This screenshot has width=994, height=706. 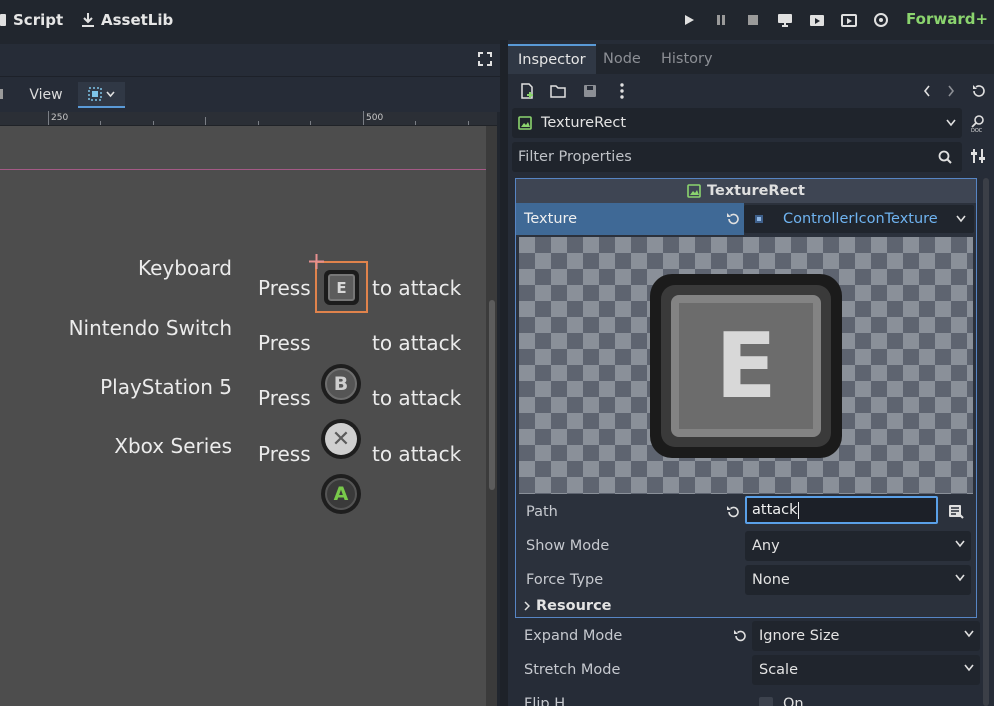 I want to click on preview-glyph: E, so click(x=746, y=366).